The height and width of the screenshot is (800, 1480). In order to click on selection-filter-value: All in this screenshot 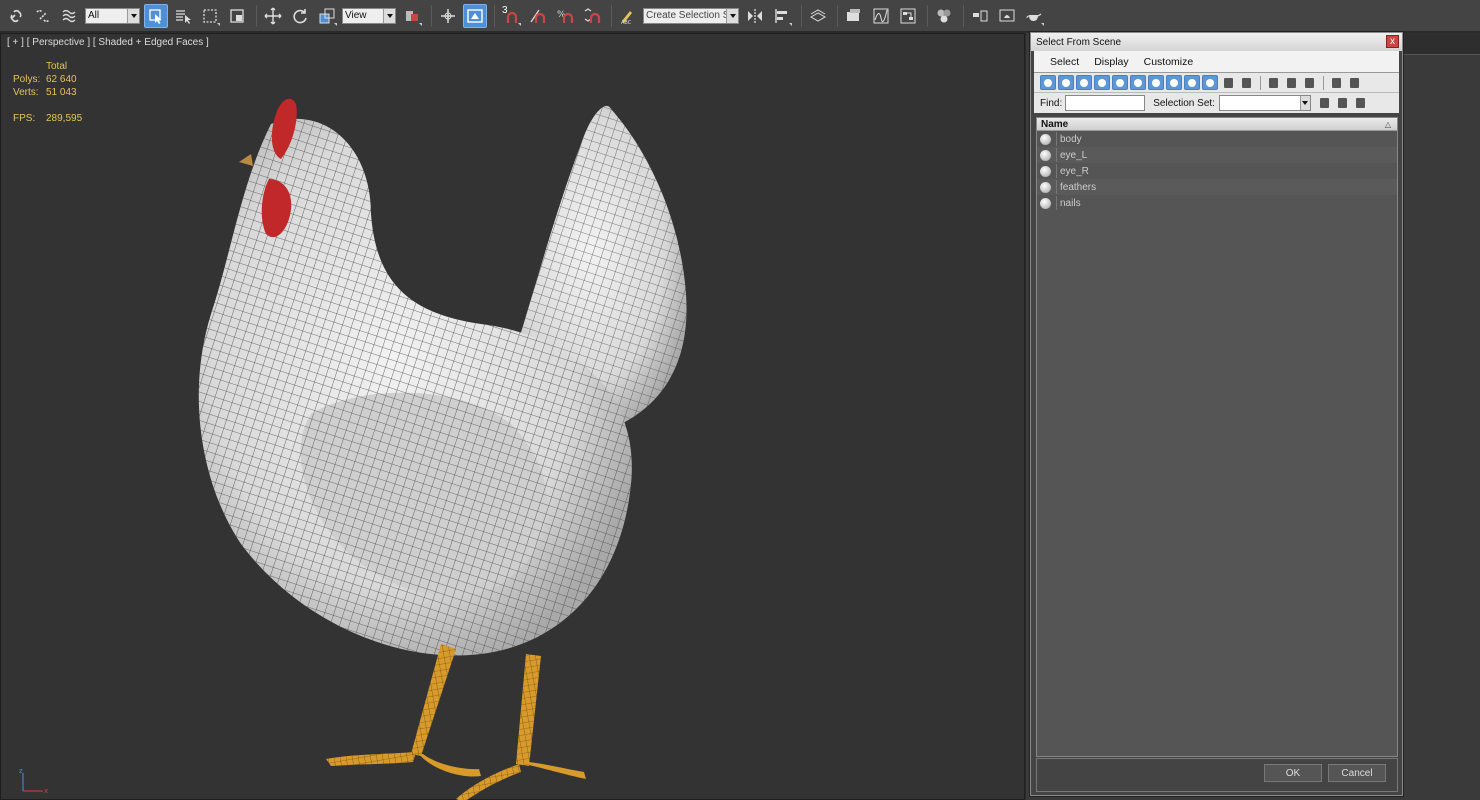, I will do `click(94, 15)`.